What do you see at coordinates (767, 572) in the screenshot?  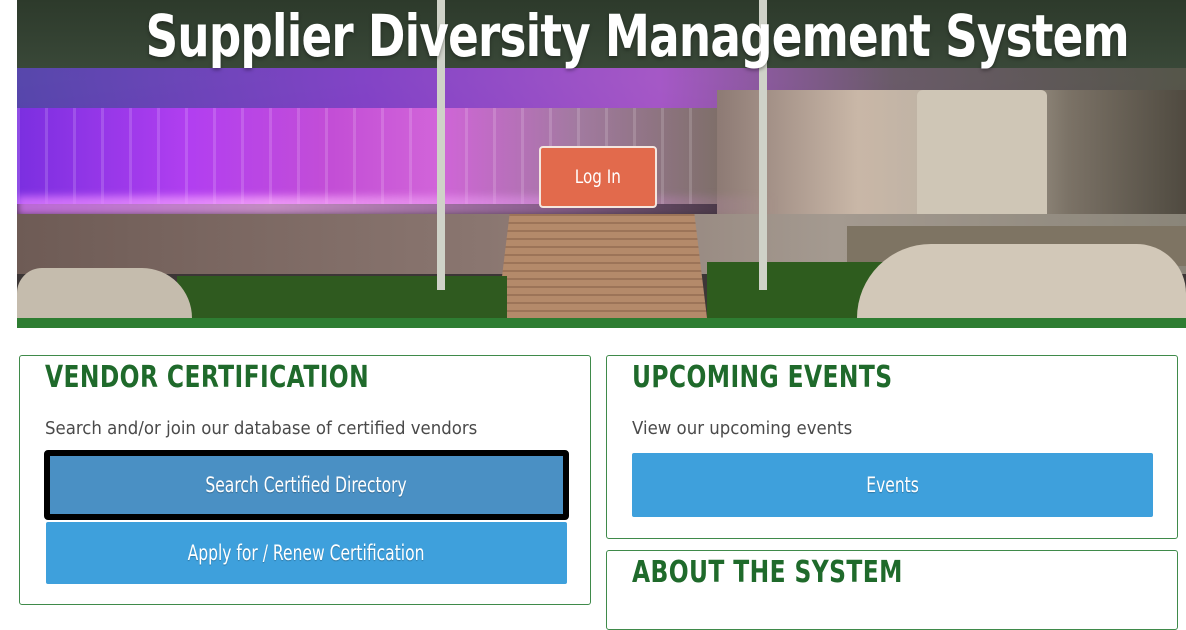 I see `about-system-heading: ABOUT THE SYSTEM` at bounding box center [767, 572].